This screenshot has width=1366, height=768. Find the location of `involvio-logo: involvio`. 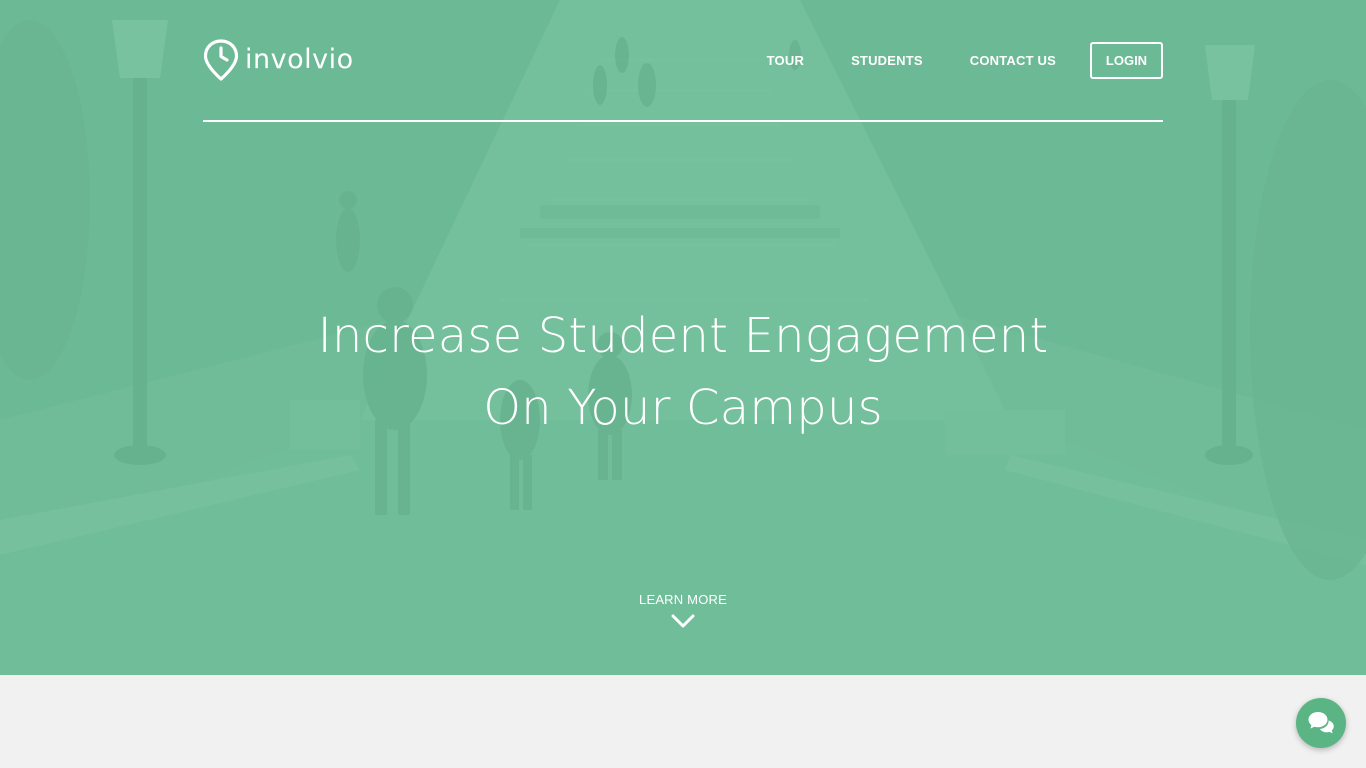

involvio-logo: involvio is located at coordinates (278, 60).